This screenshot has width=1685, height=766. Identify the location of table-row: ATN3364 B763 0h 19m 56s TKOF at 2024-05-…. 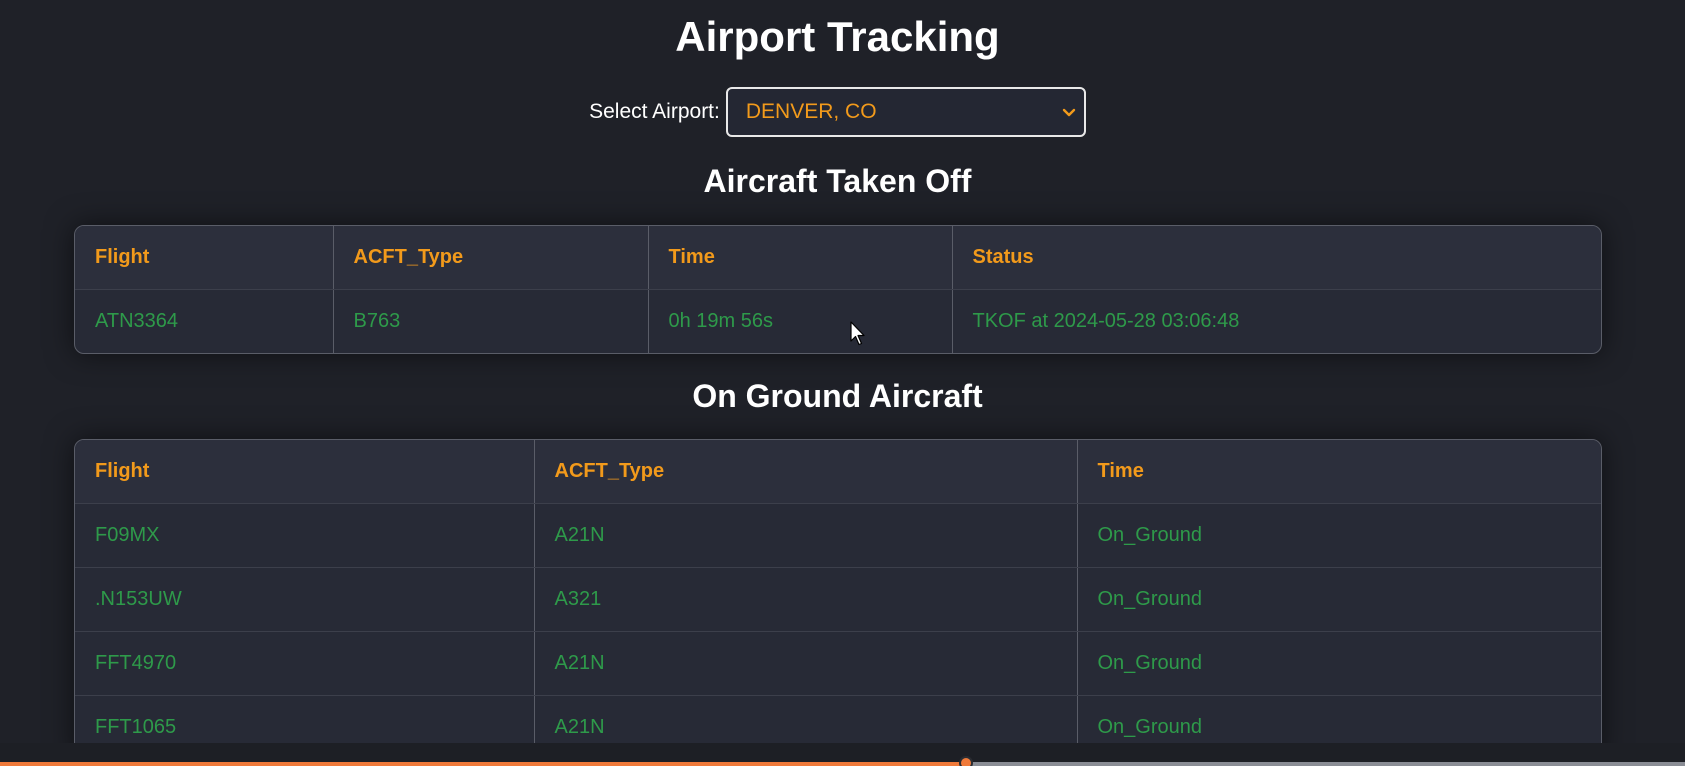
(838, 321).